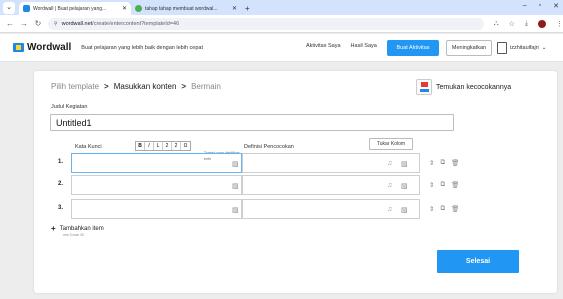  I want to click on row-number: 2., so click(61, 184).